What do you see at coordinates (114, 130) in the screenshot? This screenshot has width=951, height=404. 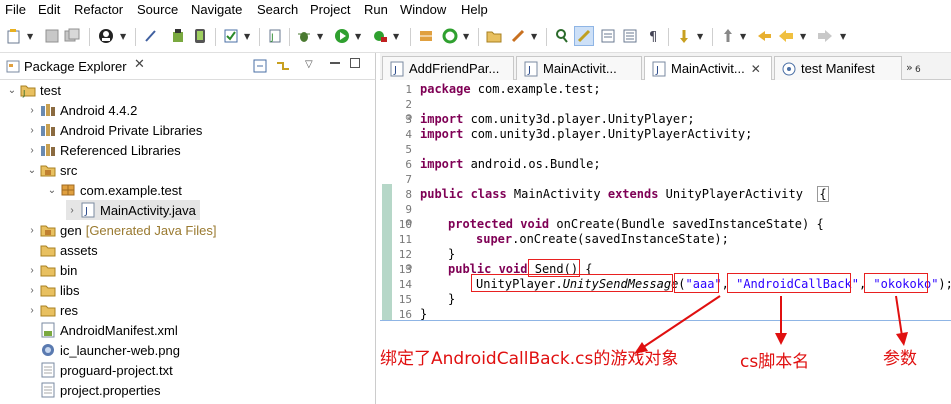 I see `tree-item-private-libs: › Android Private Libraries` at bounding box center [114, 130].